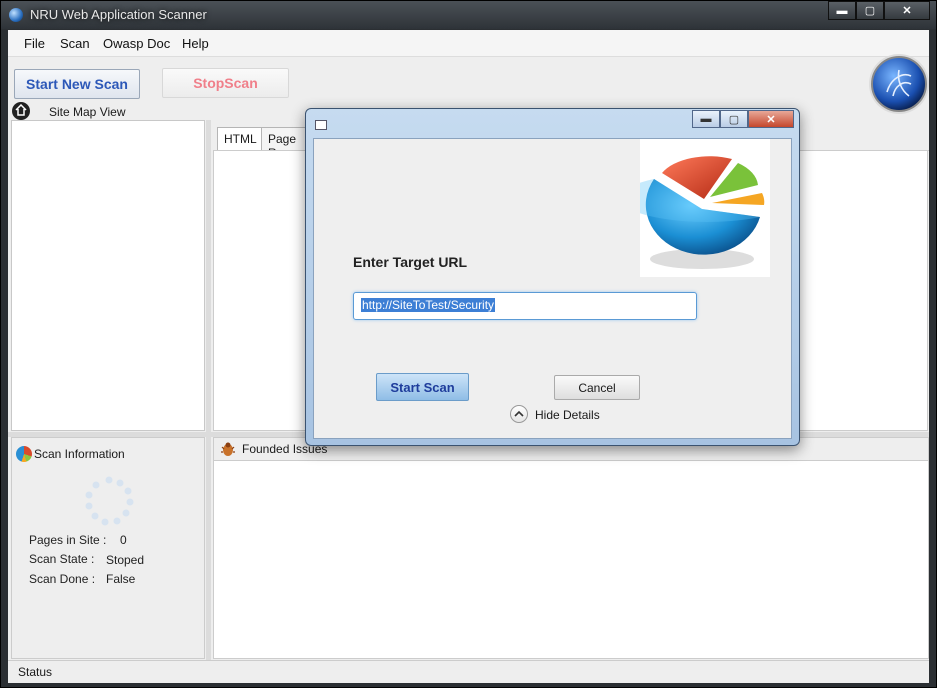 The width and height of the screenshot is (937, 688). I want to click on cancel-button: Cancel, so click(597, 387).